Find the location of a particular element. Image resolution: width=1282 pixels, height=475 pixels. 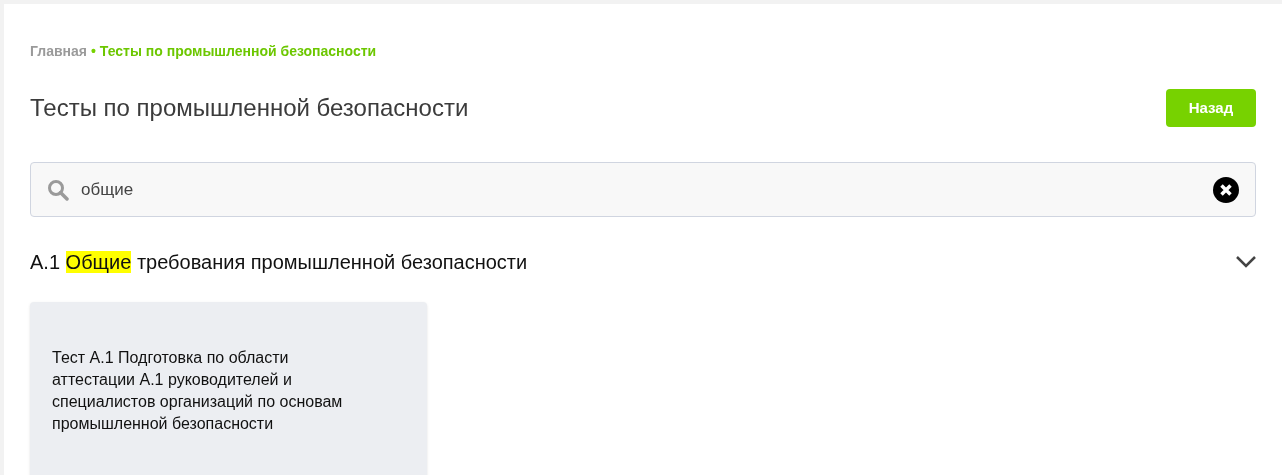

search-field: общие is located at coordinates (643, 189).